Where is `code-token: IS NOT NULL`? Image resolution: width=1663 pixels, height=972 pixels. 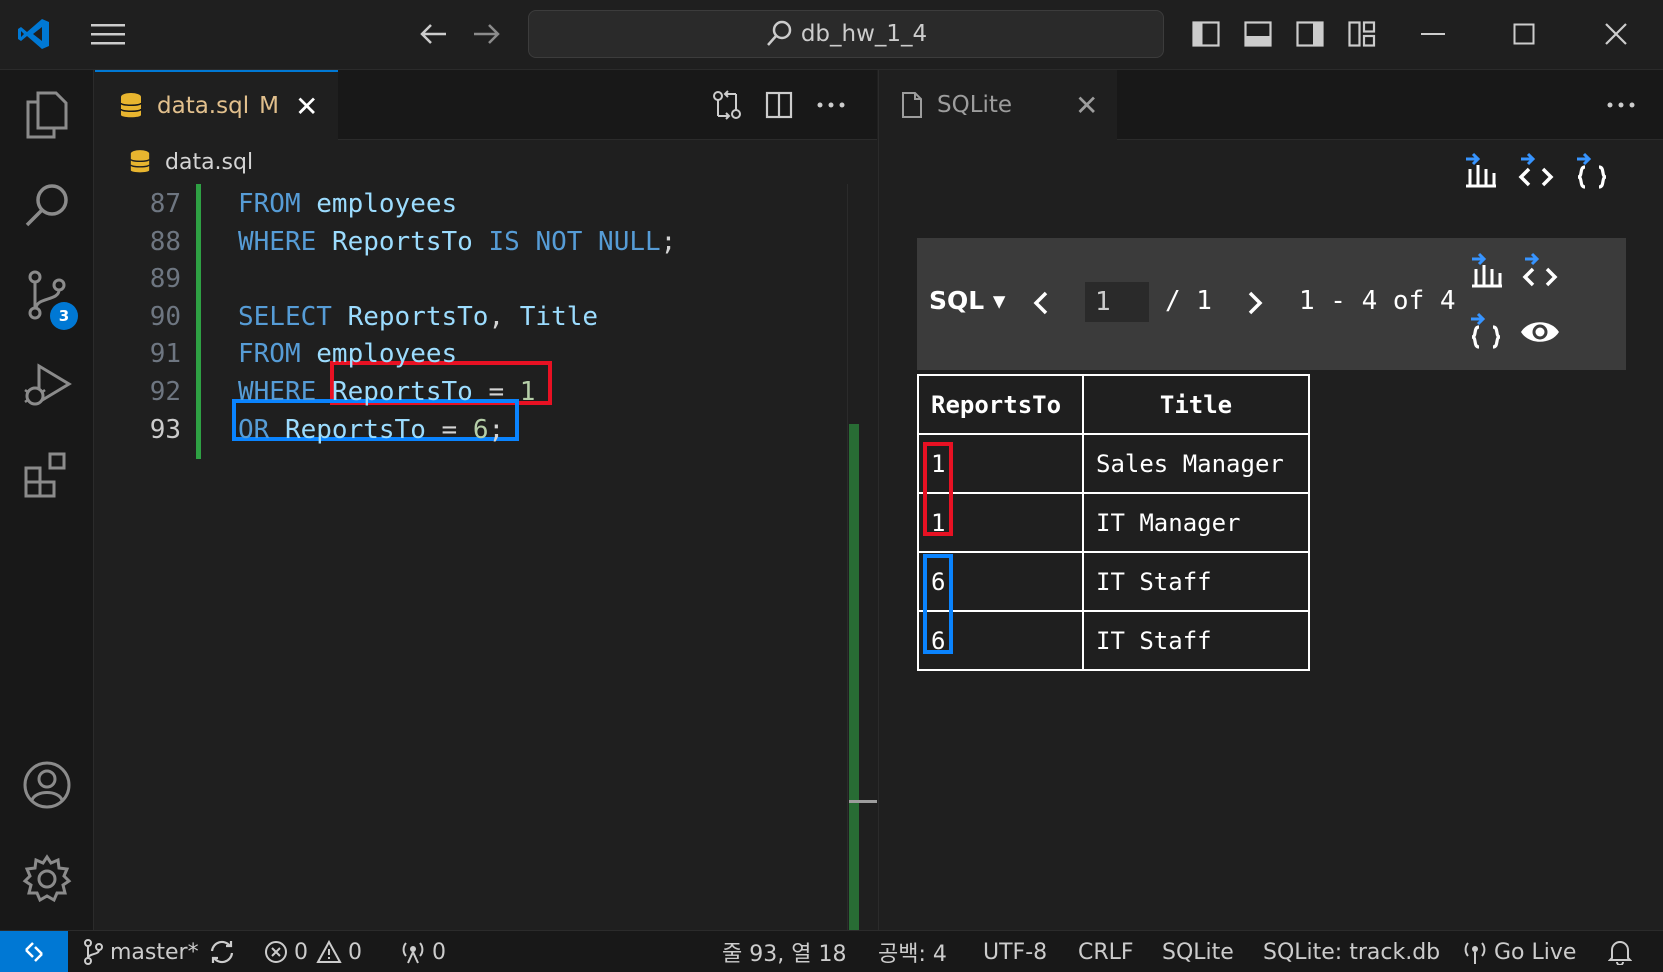
code-token: IS NOT NULL is located at coordinates (574, 241).